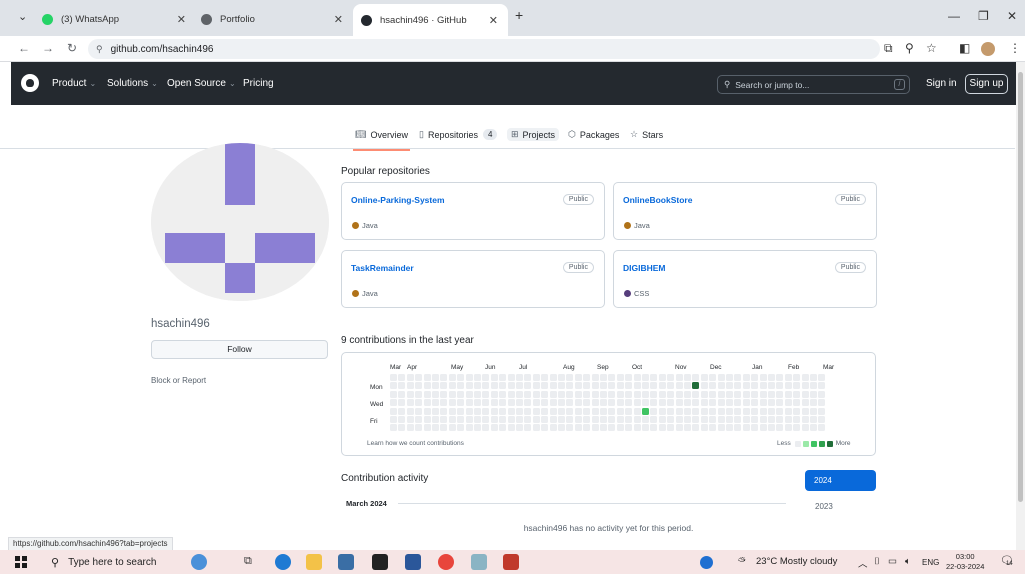 This screenshot has width=1025, height=574. I want to click on taskbar-clock: 03:00 22-03-2024, so click(965, 562).